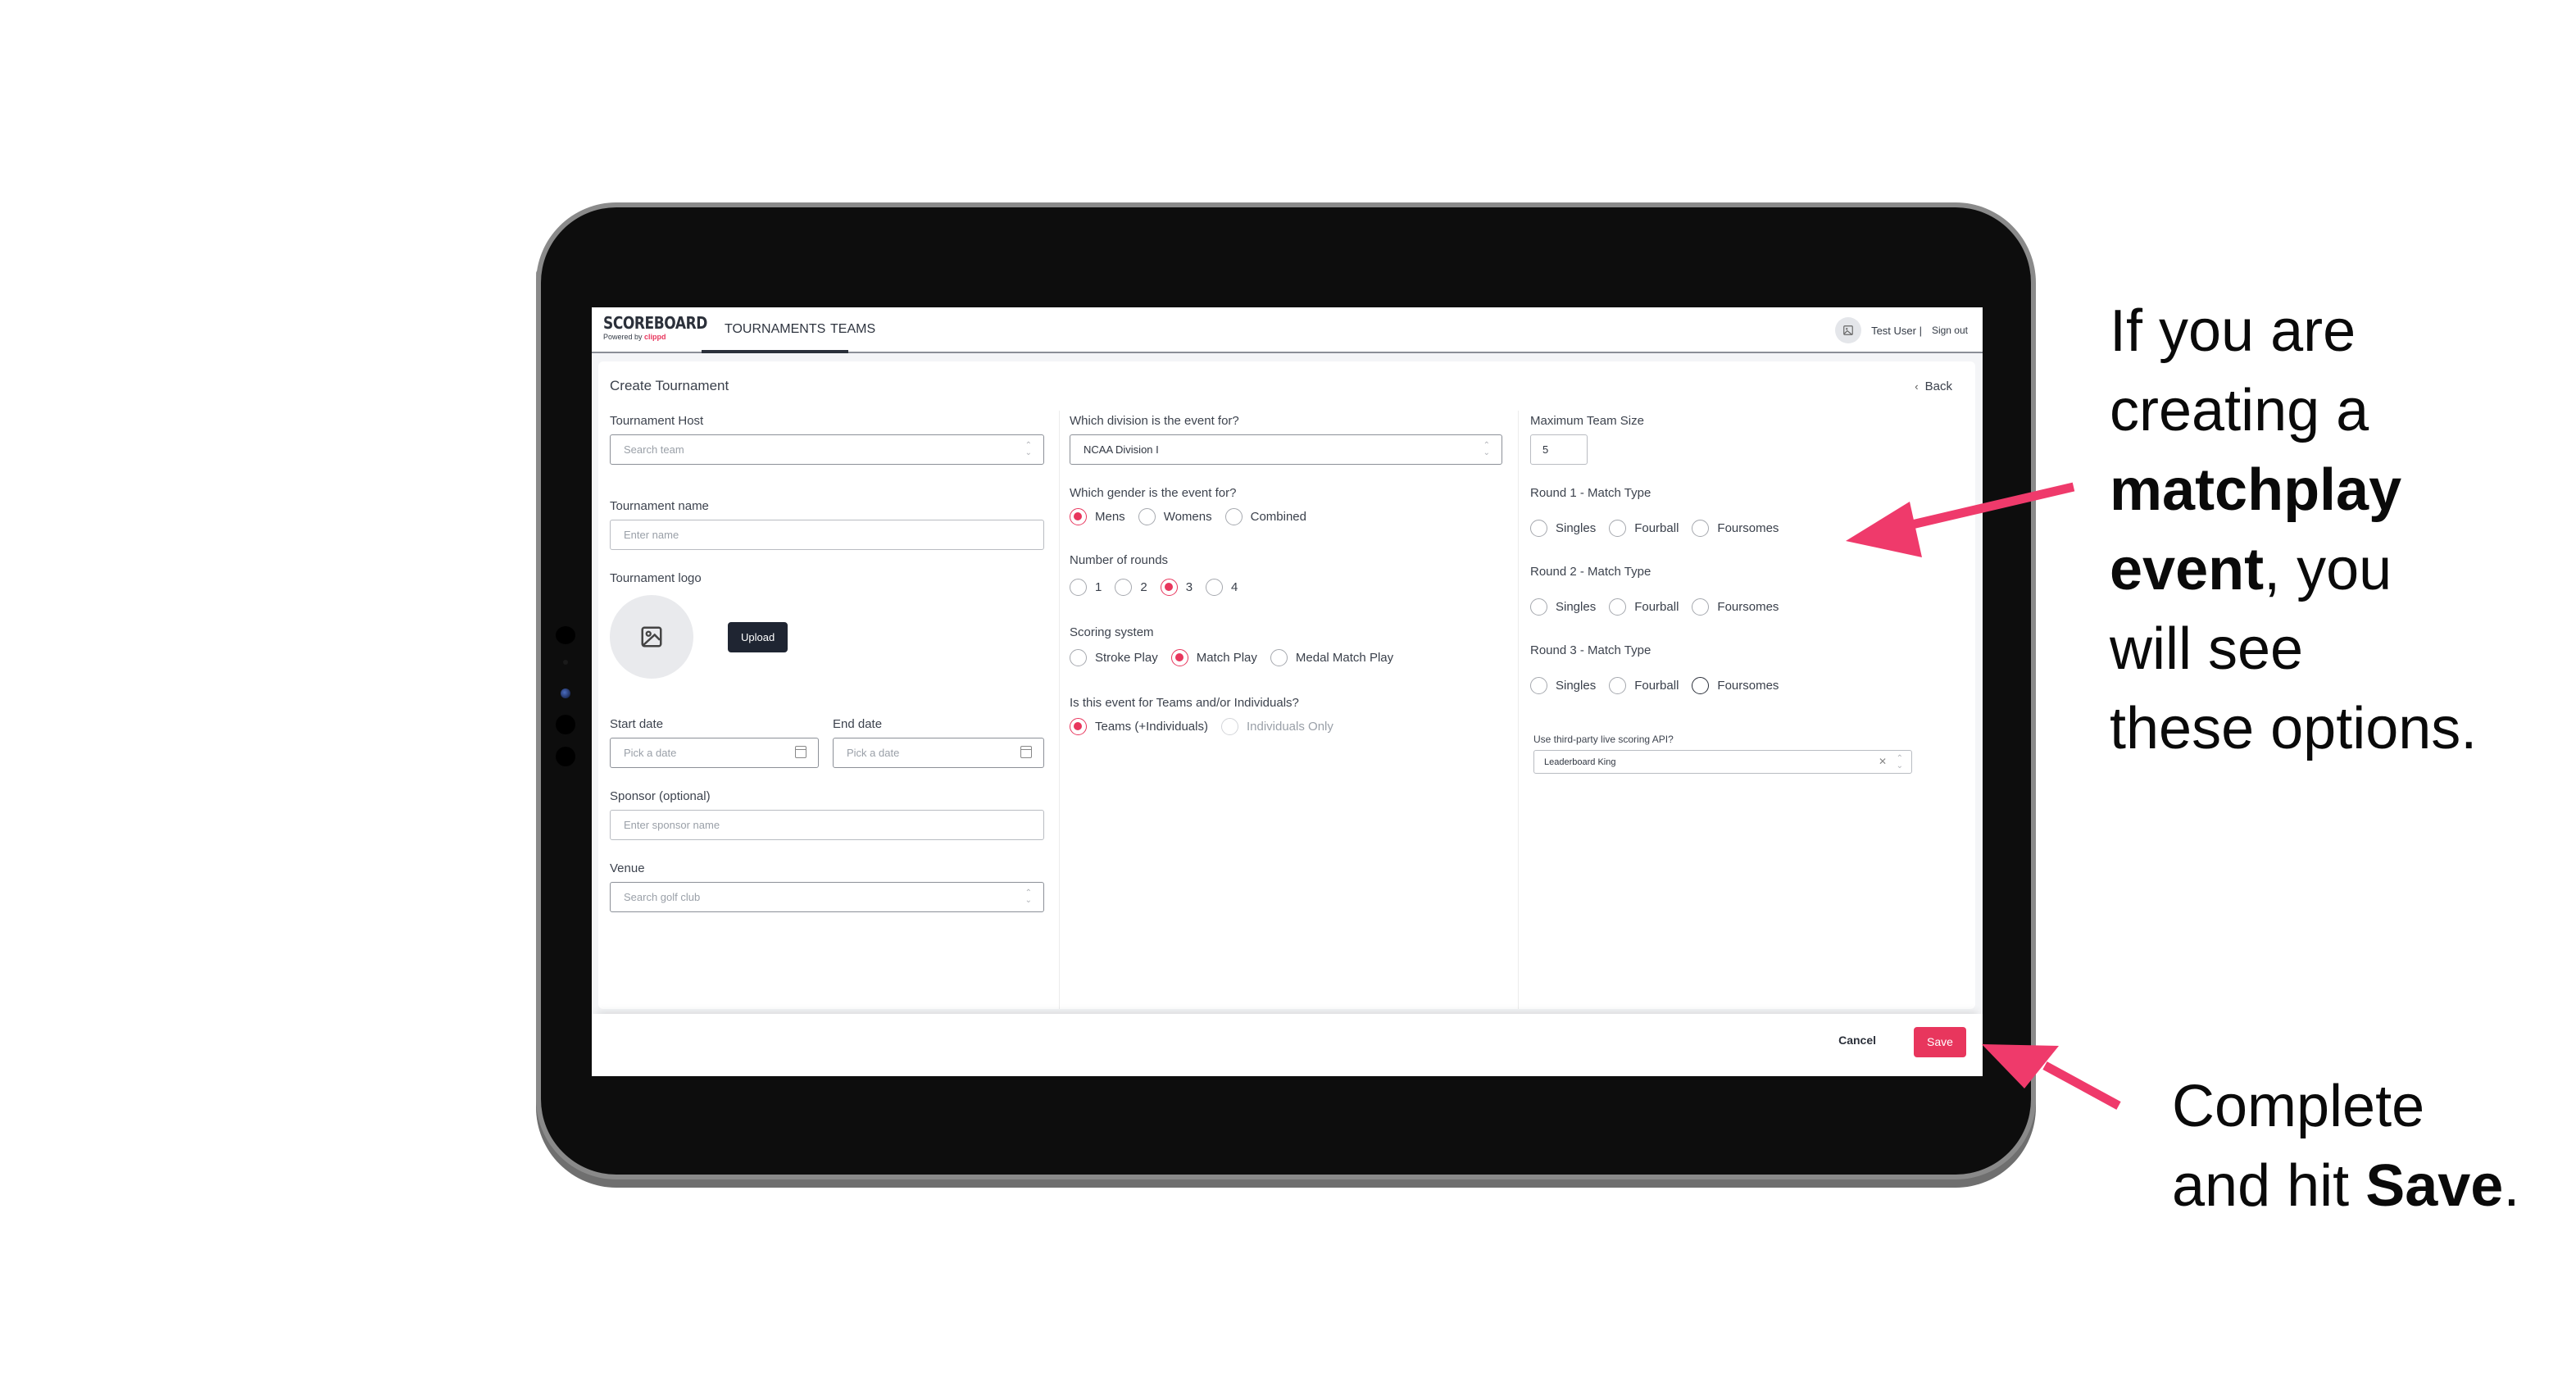 The height and width of the screenshot is (1386, 2576). Describe the element at coordinates (2233, 331) in the screenshot. I see `annotation-line: If you are` at that location.